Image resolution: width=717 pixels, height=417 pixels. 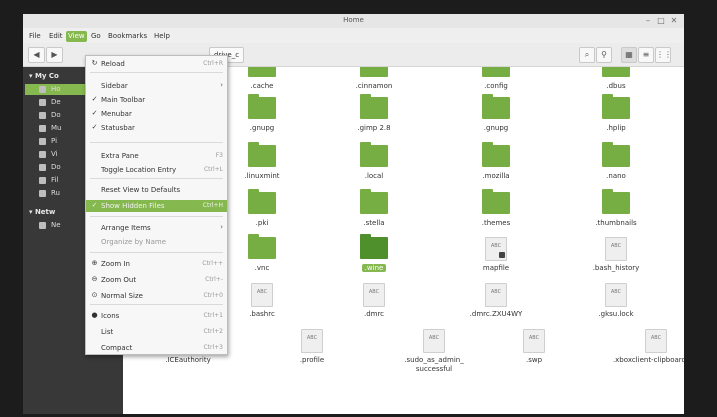 I want to click on terminal-icon: ⌕, so click(x=587, y=55).